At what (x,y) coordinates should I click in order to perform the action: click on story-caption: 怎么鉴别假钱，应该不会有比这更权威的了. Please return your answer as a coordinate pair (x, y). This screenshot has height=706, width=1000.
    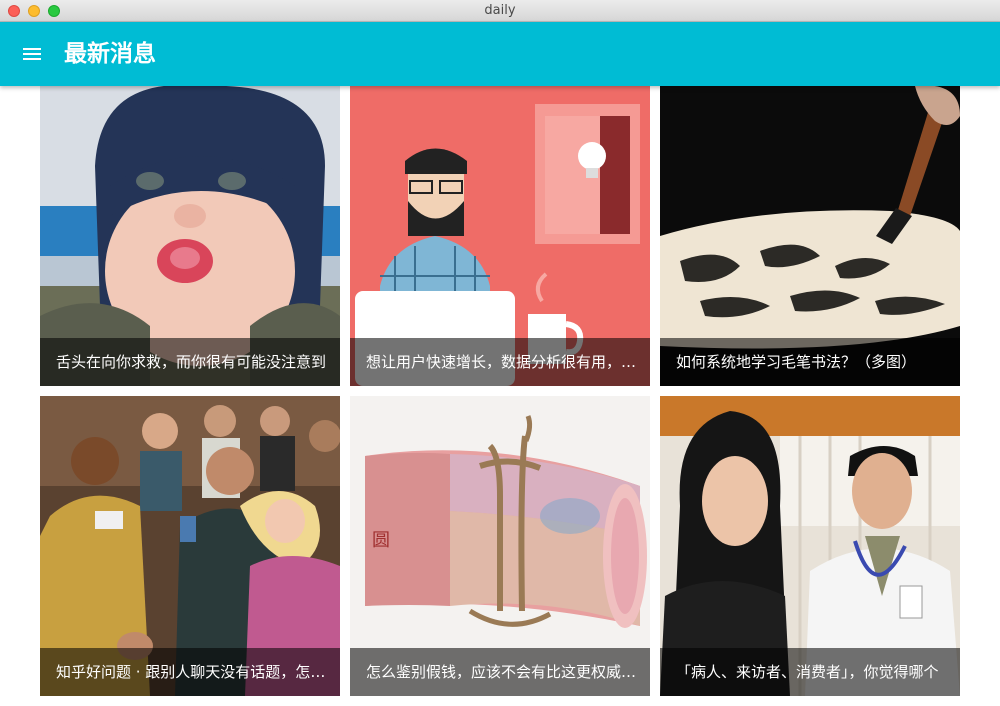
    Looking at the image, I should click on (500, 672).